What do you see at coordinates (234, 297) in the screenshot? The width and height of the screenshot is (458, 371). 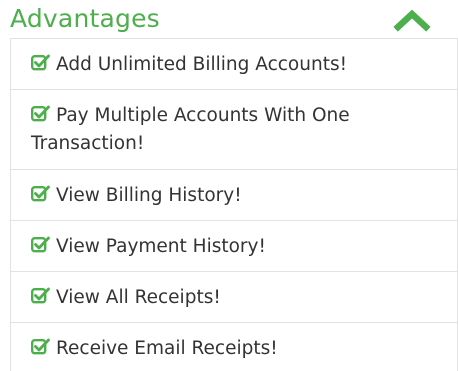 I see `list-item: View All Receipts!` at bounding box center [234, 297].